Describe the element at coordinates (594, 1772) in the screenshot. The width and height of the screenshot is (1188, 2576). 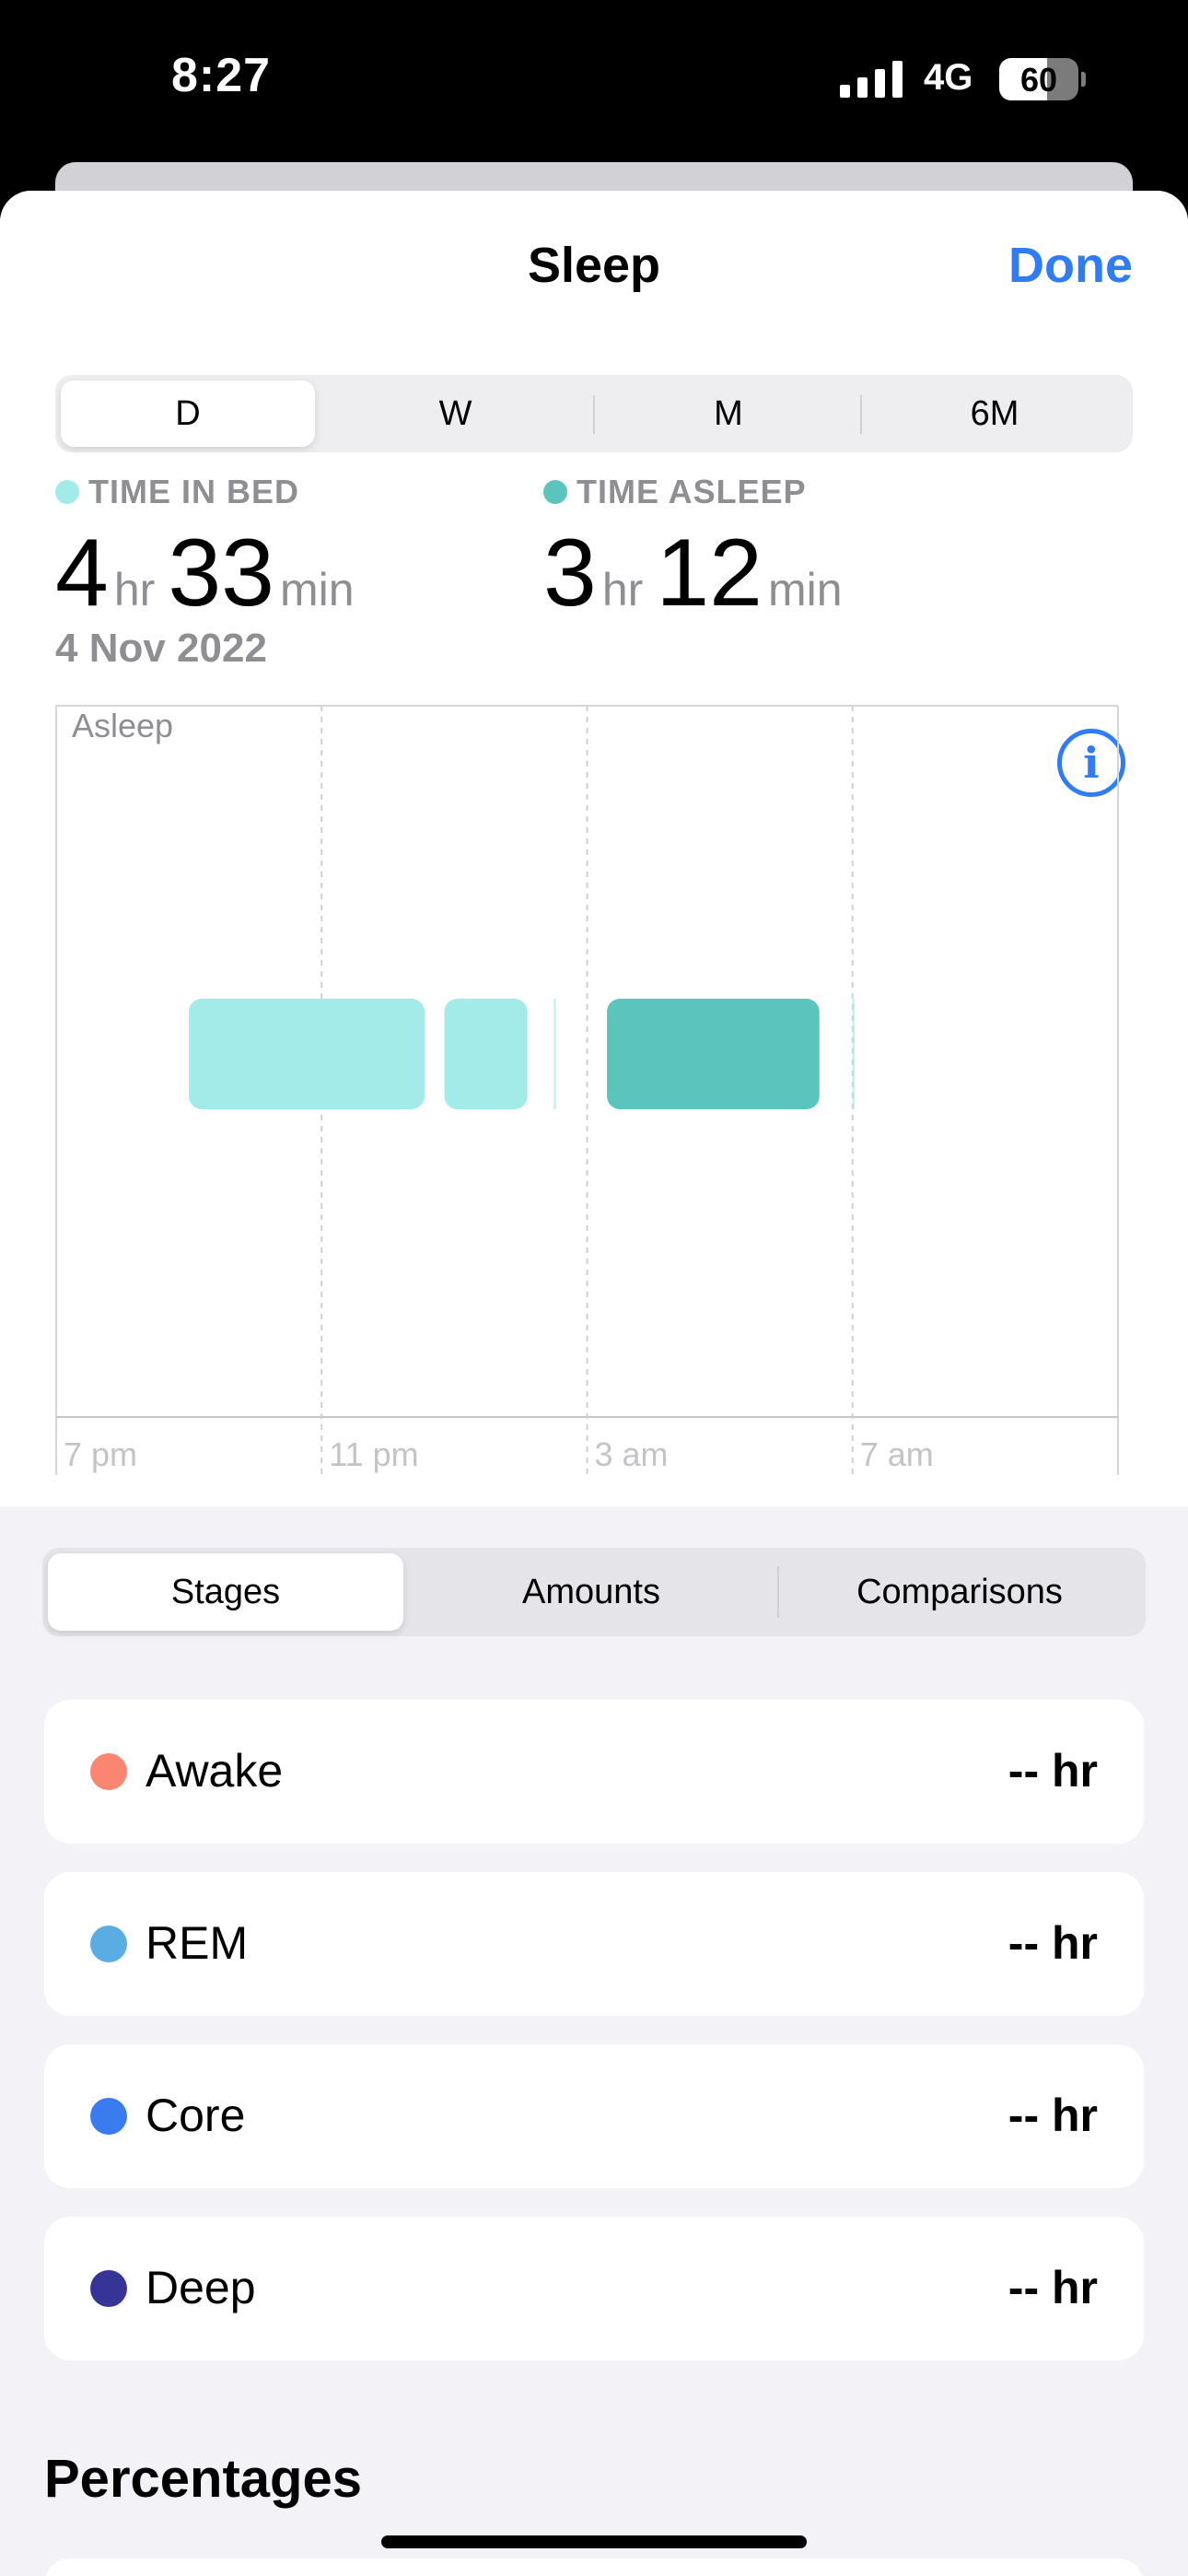
I see `stage-row-awake: Awake -- hr` at that location.